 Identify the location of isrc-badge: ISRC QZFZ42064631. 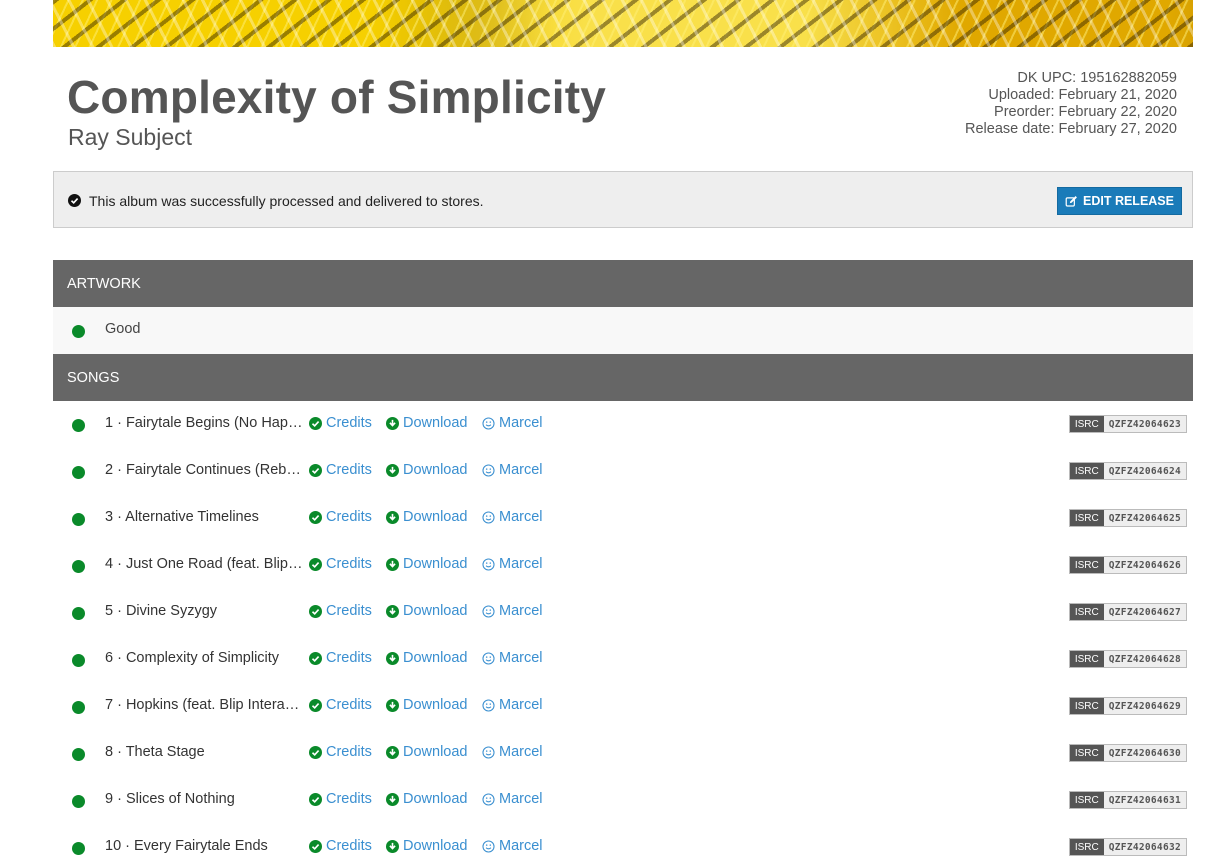
(1127, 800).